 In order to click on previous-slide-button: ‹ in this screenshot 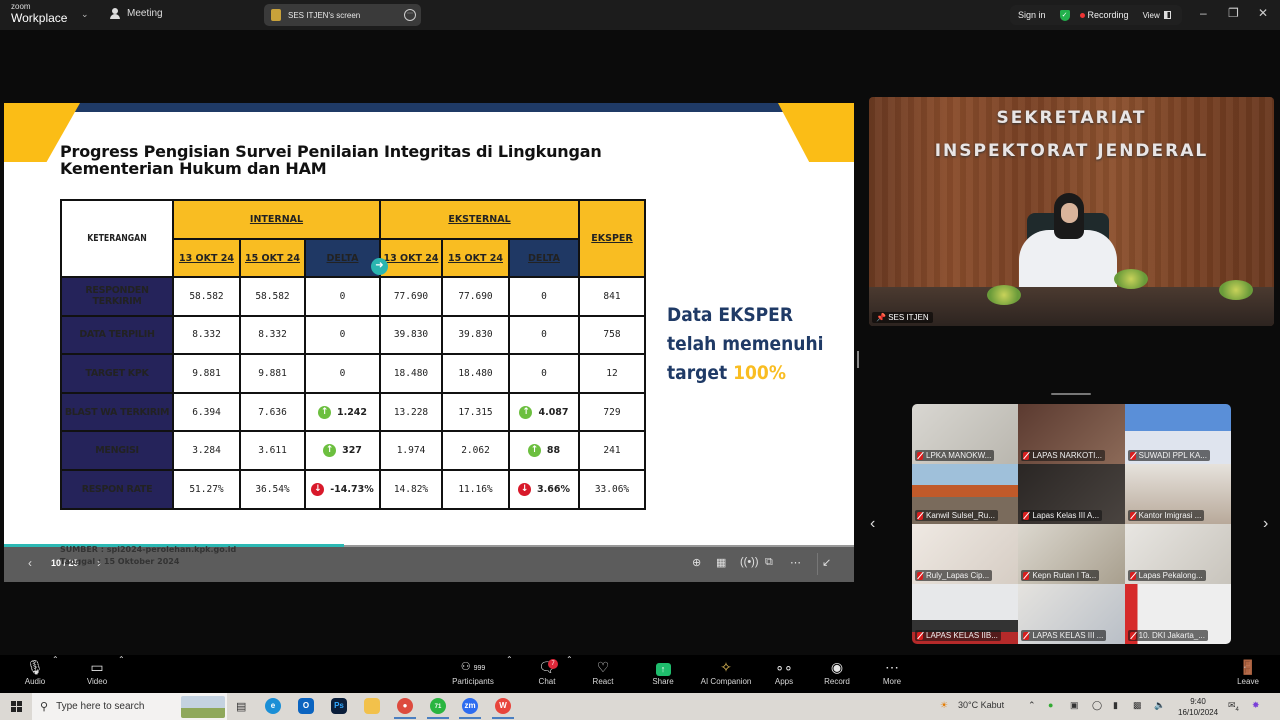, I will do `click(30, 563)`.